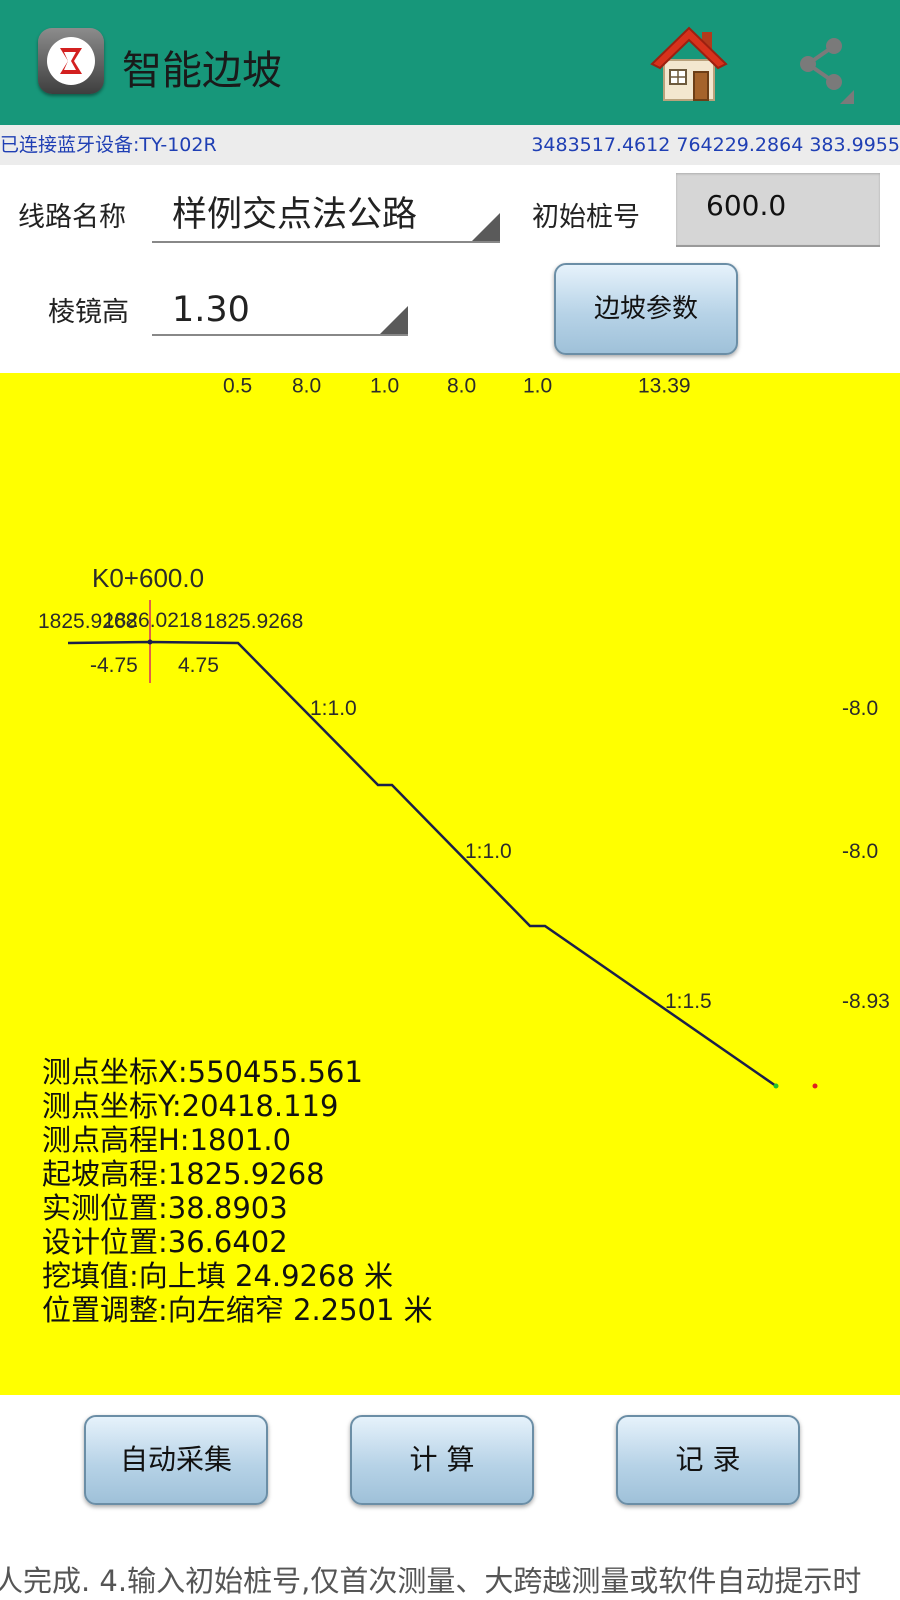 The image size is (900, 1600). Describe the element at coordinates (442, 1460) in the screenshot. I see `compute-button: 计 算` at that location.